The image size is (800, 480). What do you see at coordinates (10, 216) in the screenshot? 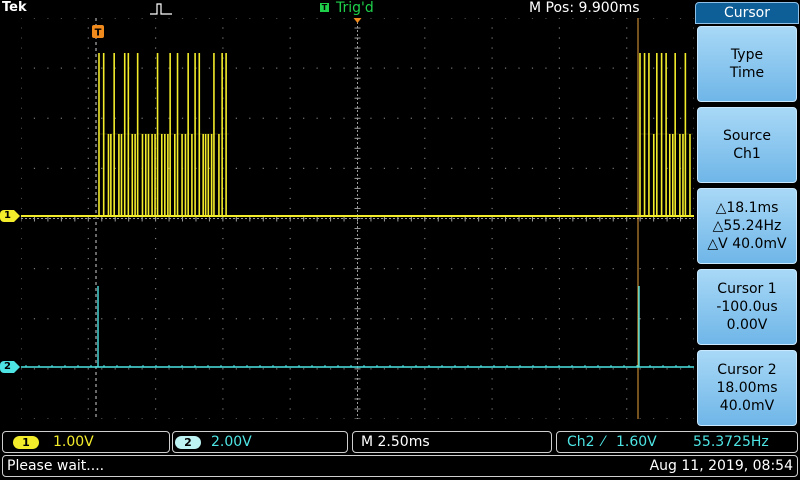
I see `ch1-ground-marker: 1` at bounding box center [10, 216].